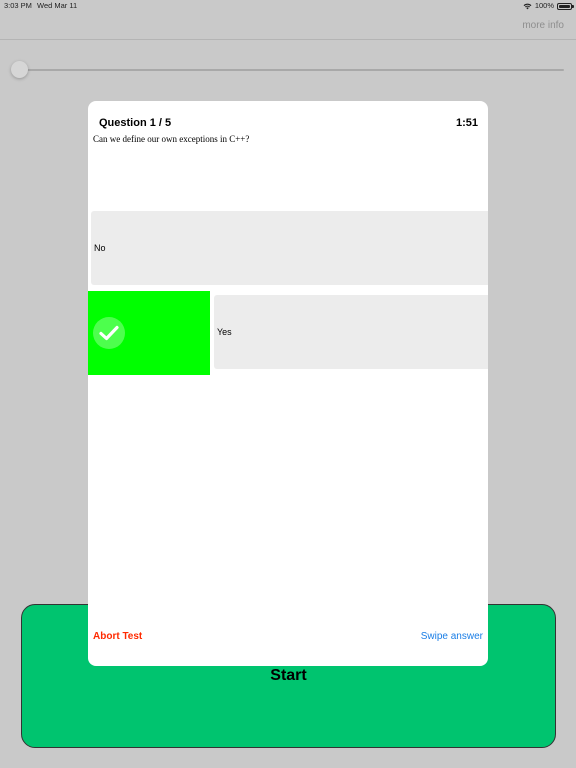 Image resolution: width=576 pixels, height=768 pixels. Describe the element at coordinates (19, 69) in the screenshot. I see `slider-thumb` at that location.